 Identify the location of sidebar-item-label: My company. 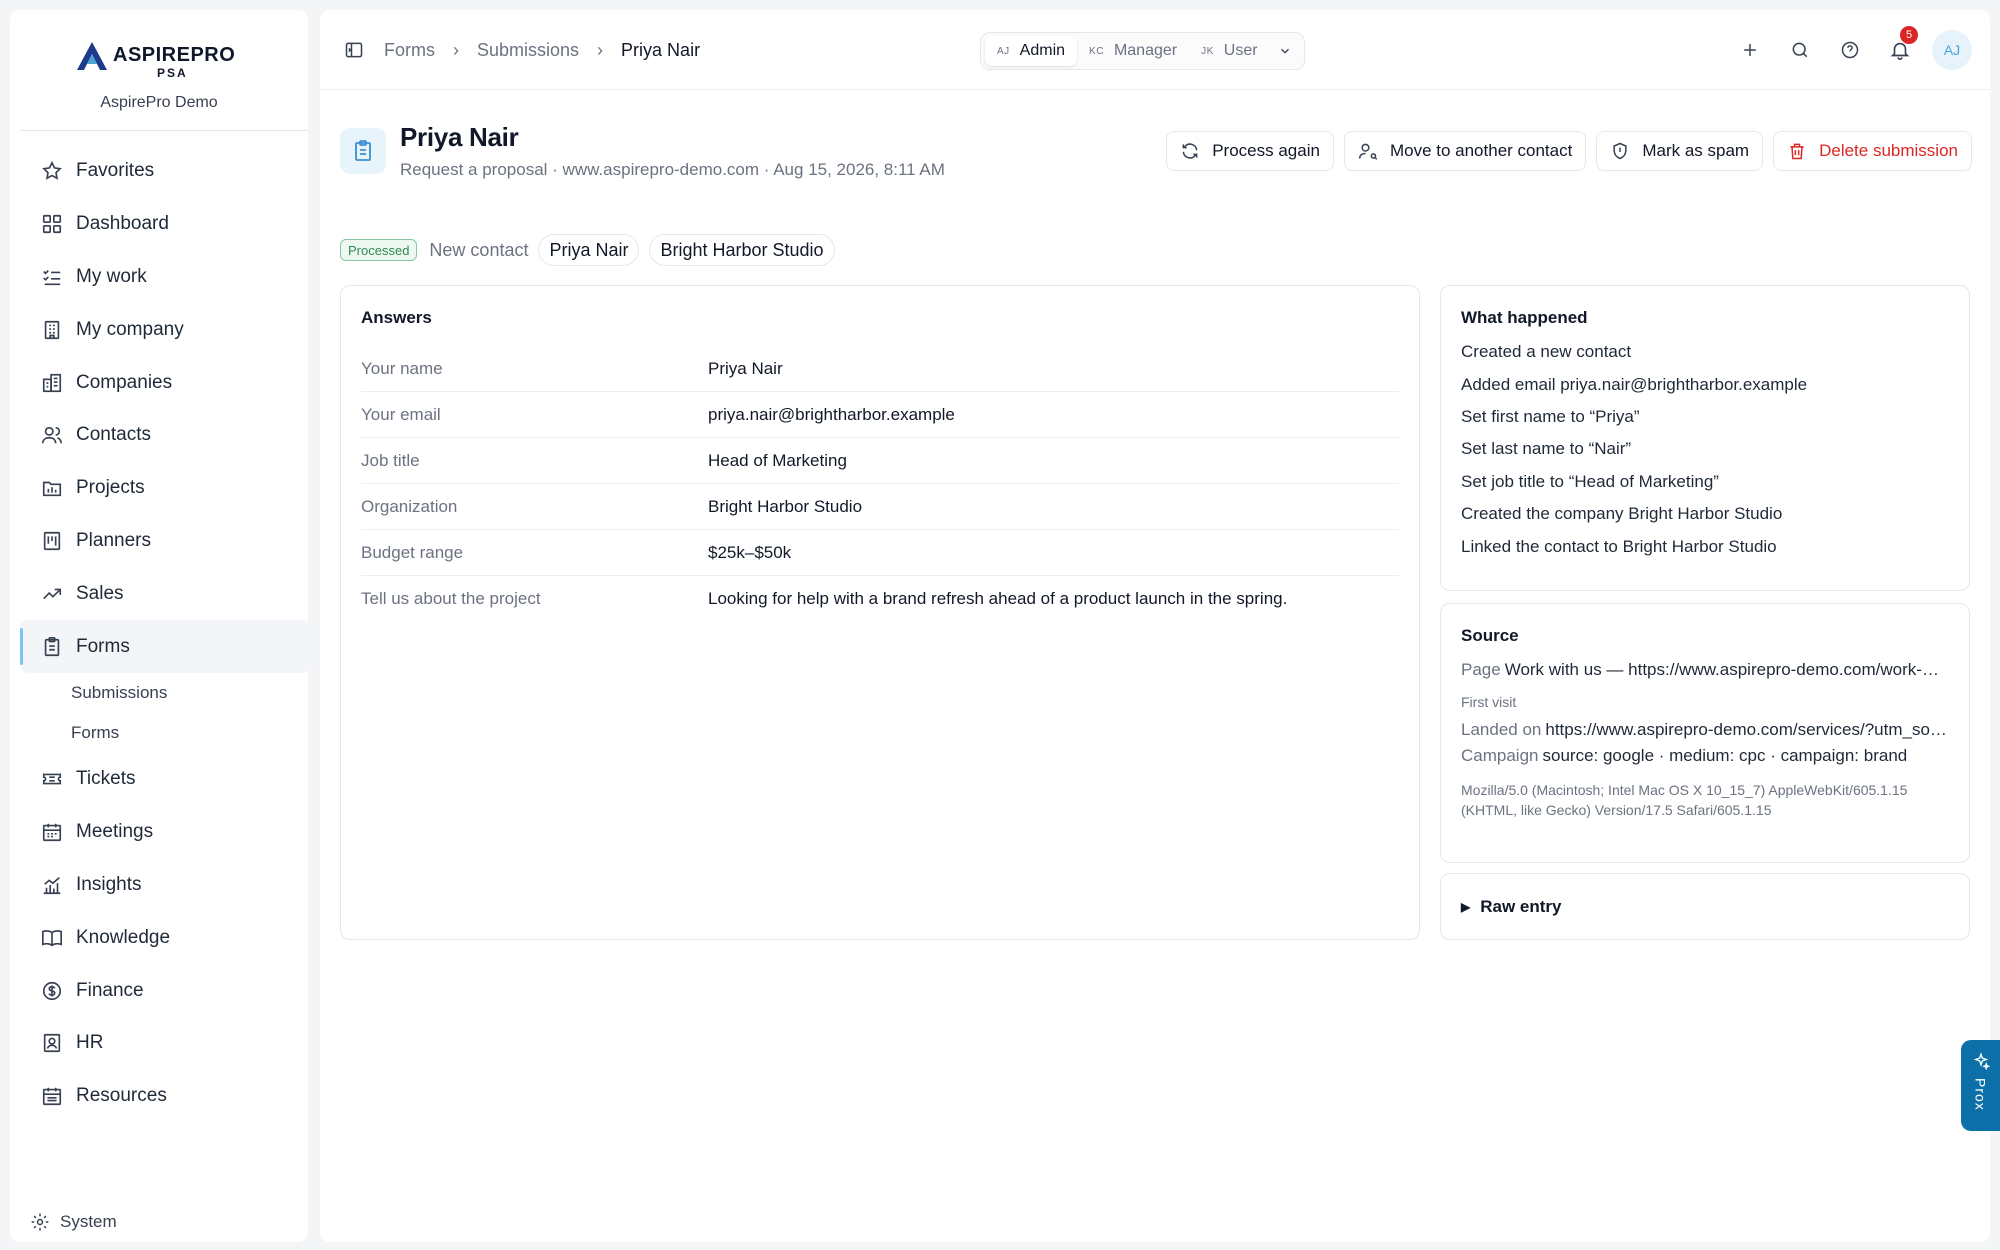
(130, 329).